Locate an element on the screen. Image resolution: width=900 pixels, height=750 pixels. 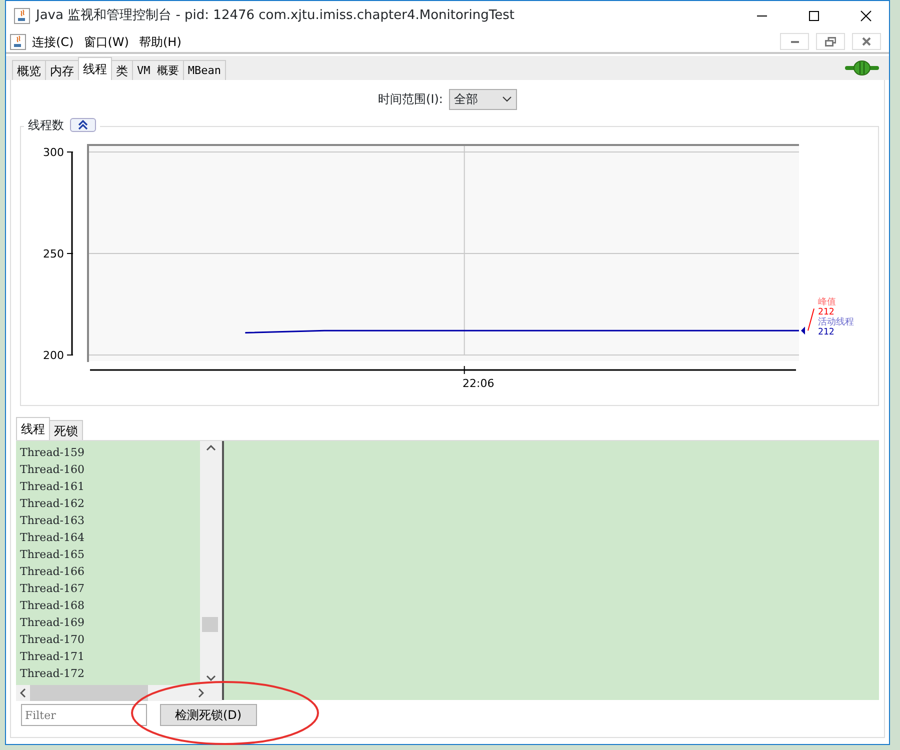
thread-item: Thread-159 is located at coordinates (108, 452).